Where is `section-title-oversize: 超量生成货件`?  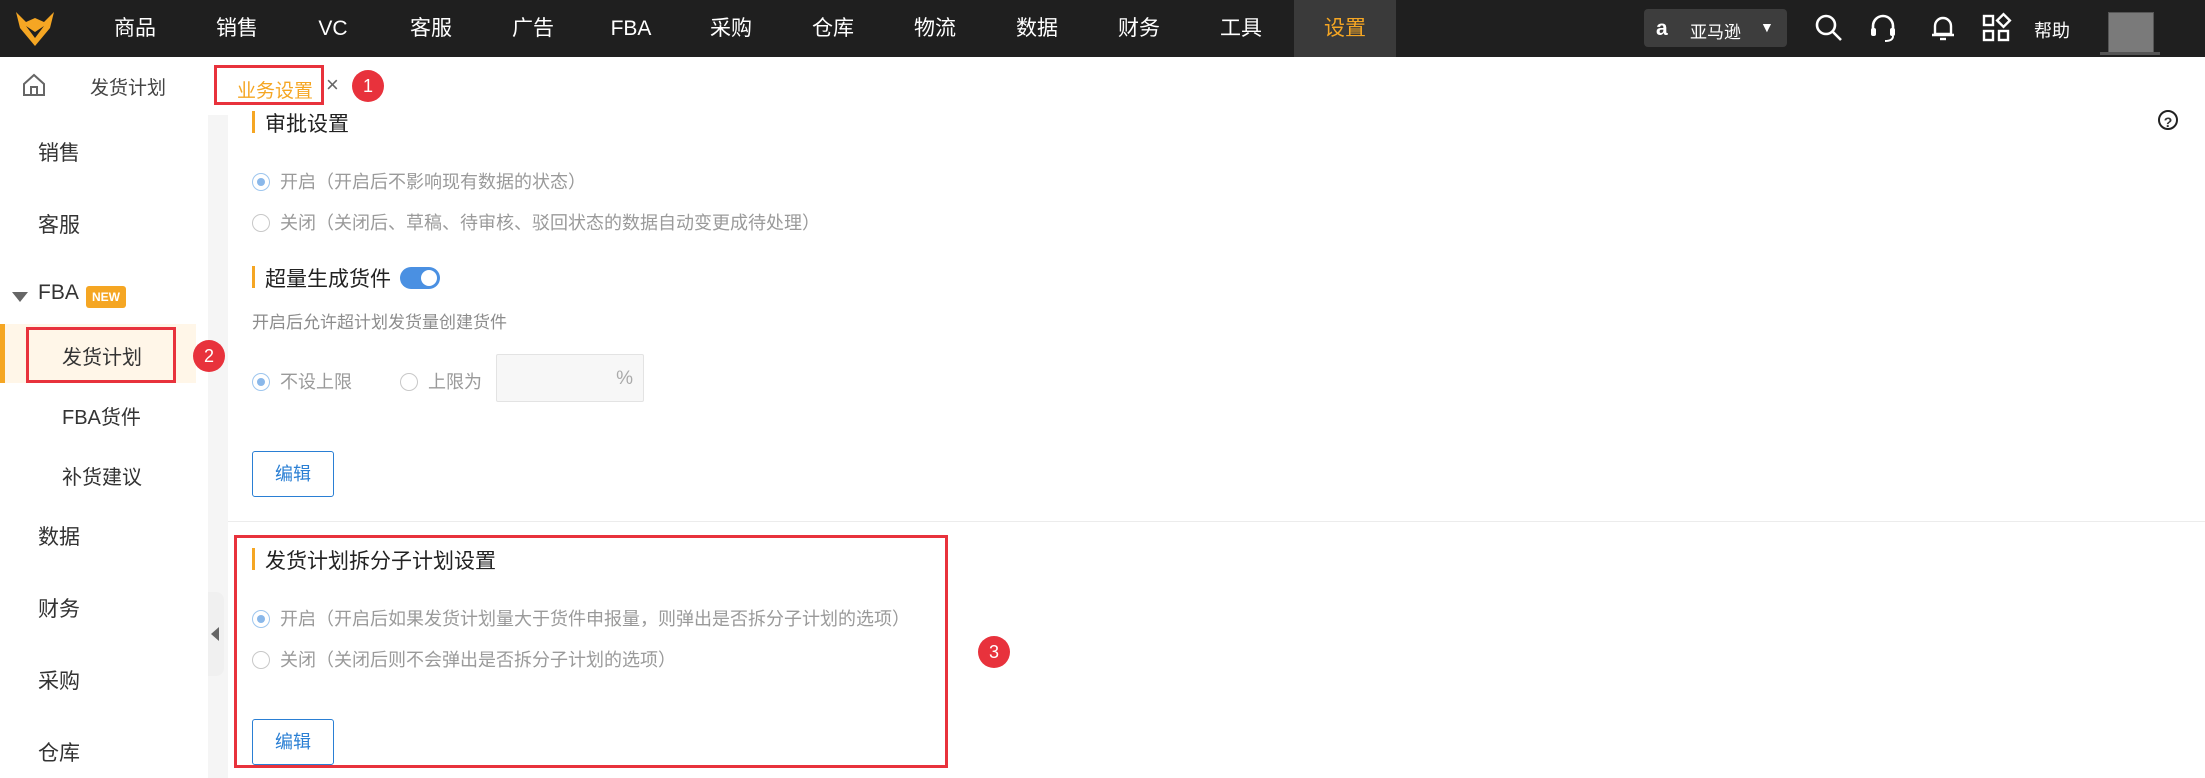 section-title-oversize: 超量生成货件 is located at coordinates (321, 278).